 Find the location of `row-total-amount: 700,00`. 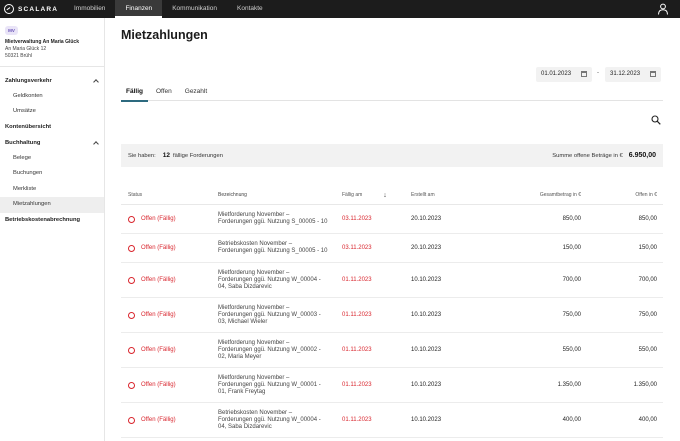

row-total-amount: 700,00 is located at coordinates (571, 280).